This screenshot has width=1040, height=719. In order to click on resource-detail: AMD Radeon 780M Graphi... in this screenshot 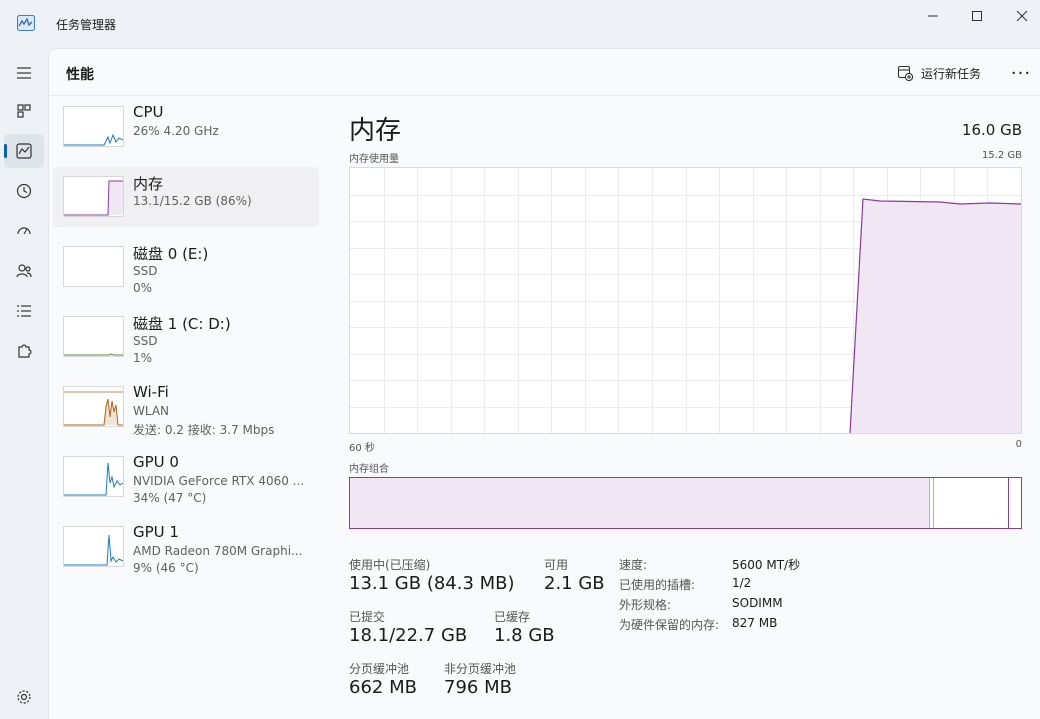, I will do `click(218, 551)`.